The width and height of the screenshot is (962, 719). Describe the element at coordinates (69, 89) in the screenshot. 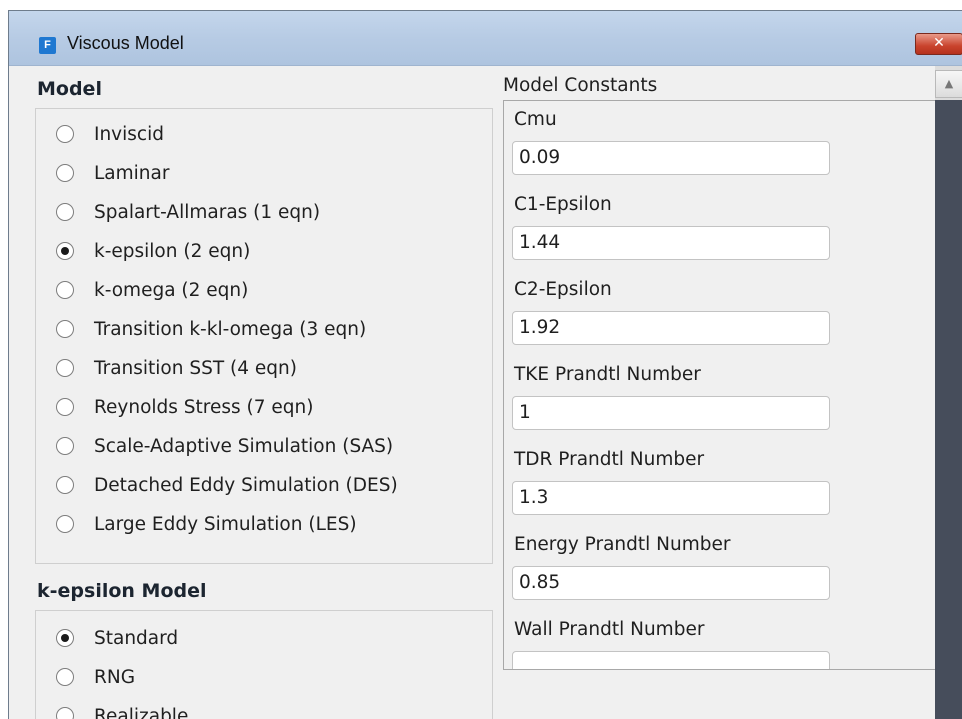

I see `model-heading: Model` at that location.